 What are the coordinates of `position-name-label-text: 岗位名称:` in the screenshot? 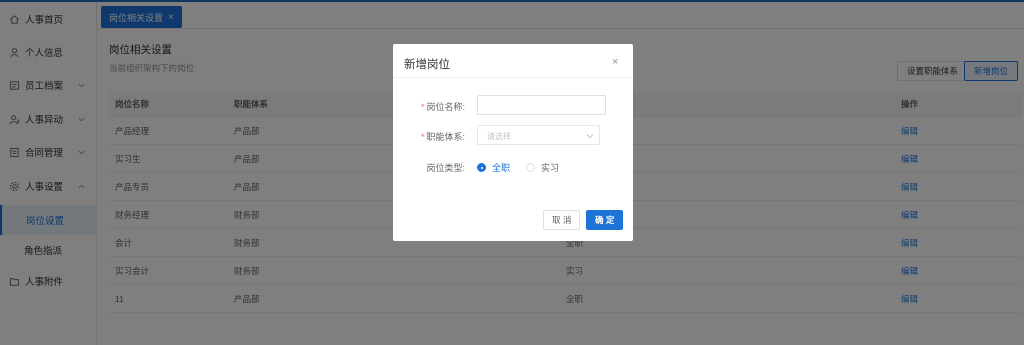 It's located at (445, 107).